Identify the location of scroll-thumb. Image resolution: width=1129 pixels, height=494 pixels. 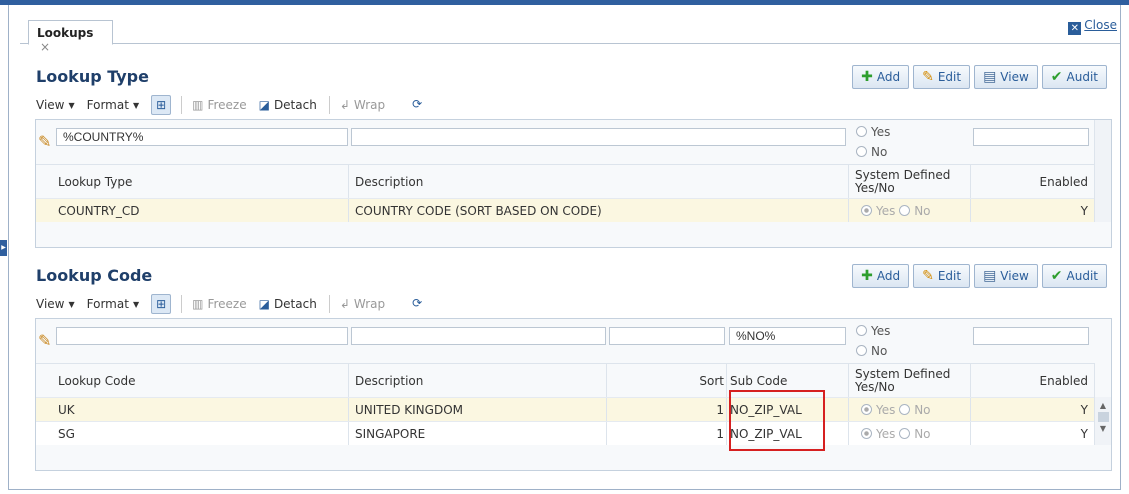
(1103, 417).